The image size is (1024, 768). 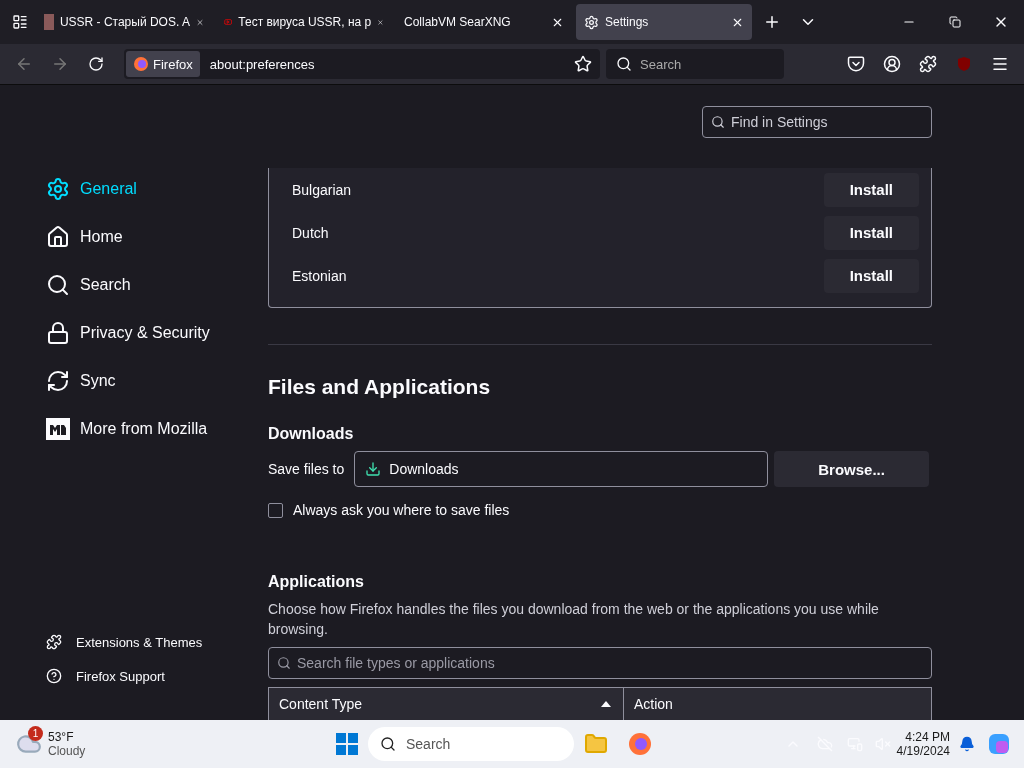 I want to click on sidebar-link: Extensions & Themes, so click(x=143, y=642).